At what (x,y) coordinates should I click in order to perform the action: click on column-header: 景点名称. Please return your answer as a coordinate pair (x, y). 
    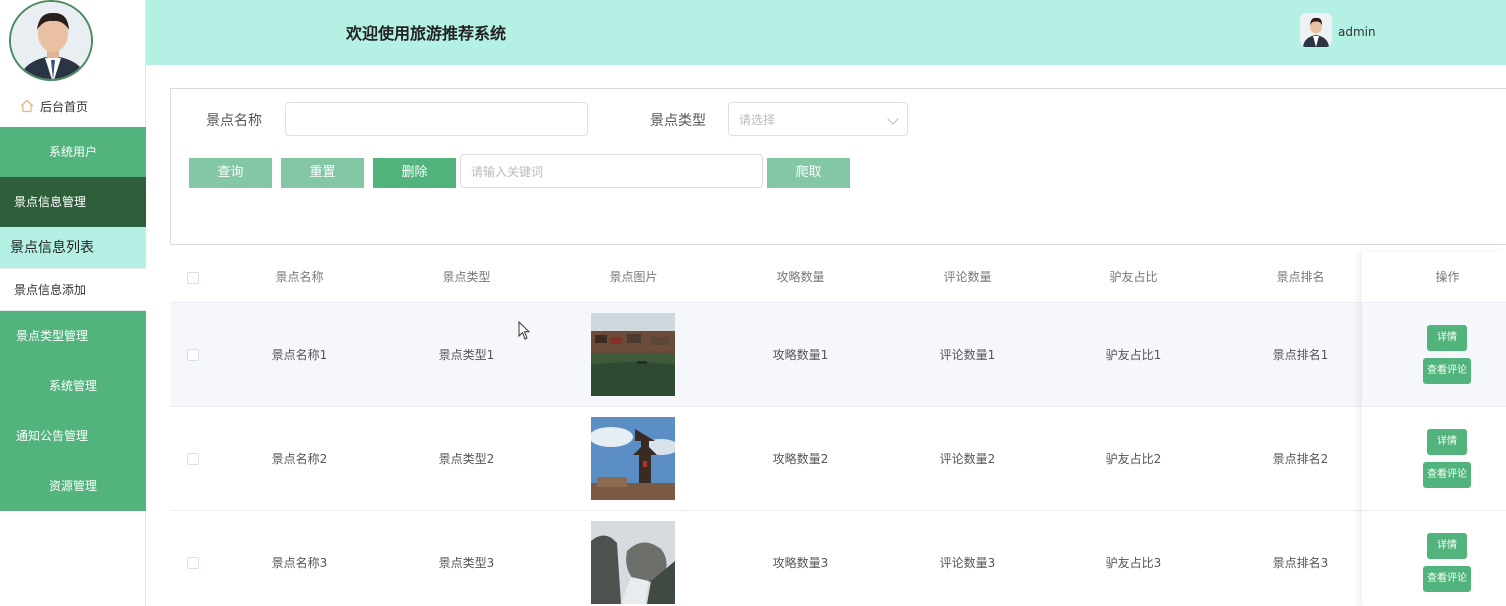
    Looking at the image, I should click on (299, 277).